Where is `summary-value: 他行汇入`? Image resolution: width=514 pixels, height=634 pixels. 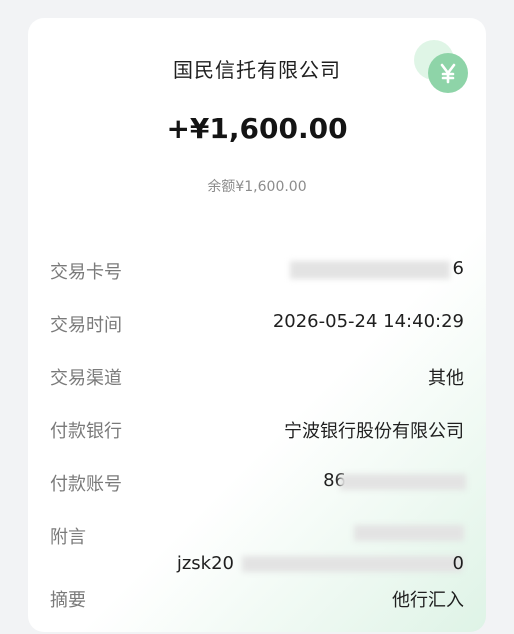 summary-value: 他行汇入 is located at coordinates (428, 600).